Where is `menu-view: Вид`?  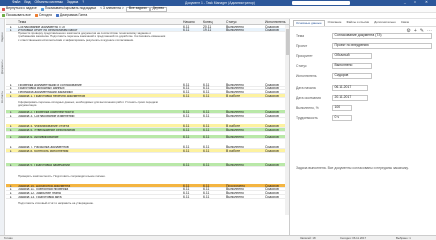
menu-view: Вид is located at coordinates (27, 2).